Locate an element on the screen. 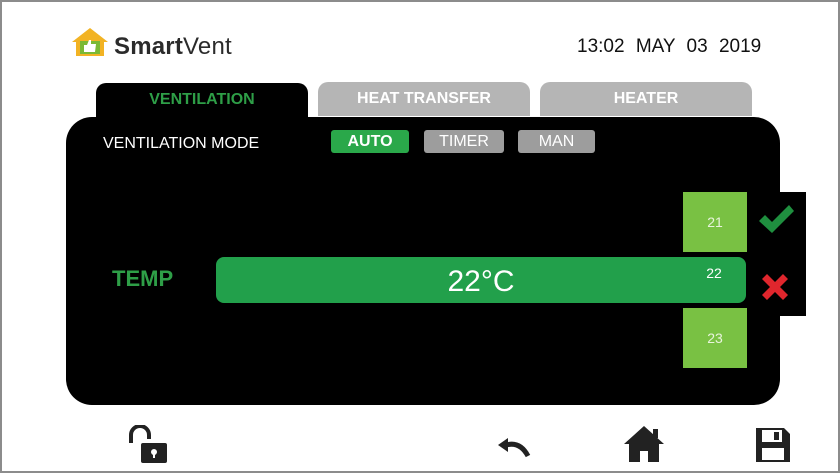 Image resolution: width=840 pixels, height=473 pixels. temp-value-field: 22°C is located at coordinates (481, 280).